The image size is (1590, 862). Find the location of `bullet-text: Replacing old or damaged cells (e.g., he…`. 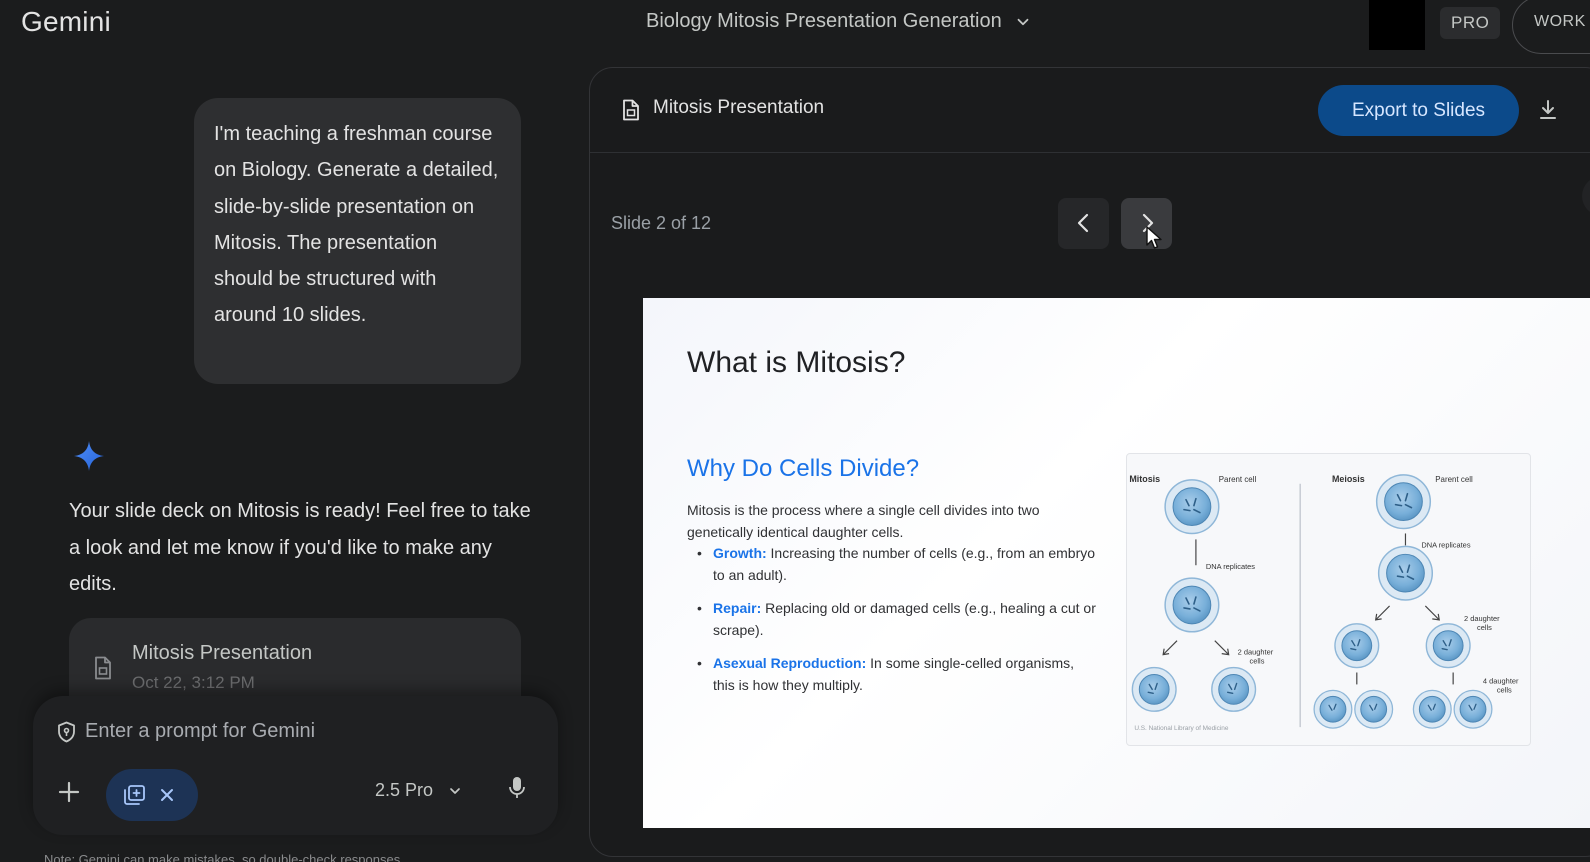

bullet-text: Replacing old or damaged cells (e.g., he… is located at coordinates (904, 619).